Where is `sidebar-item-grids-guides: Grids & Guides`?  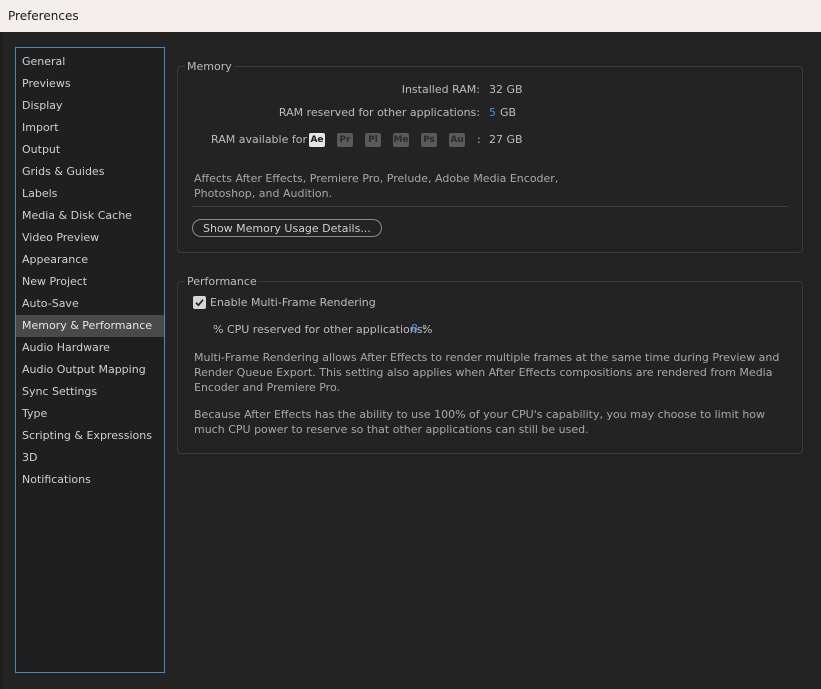 sidebar-item-grids-guides: Grids & Guides is located at coordinates (90, 172).